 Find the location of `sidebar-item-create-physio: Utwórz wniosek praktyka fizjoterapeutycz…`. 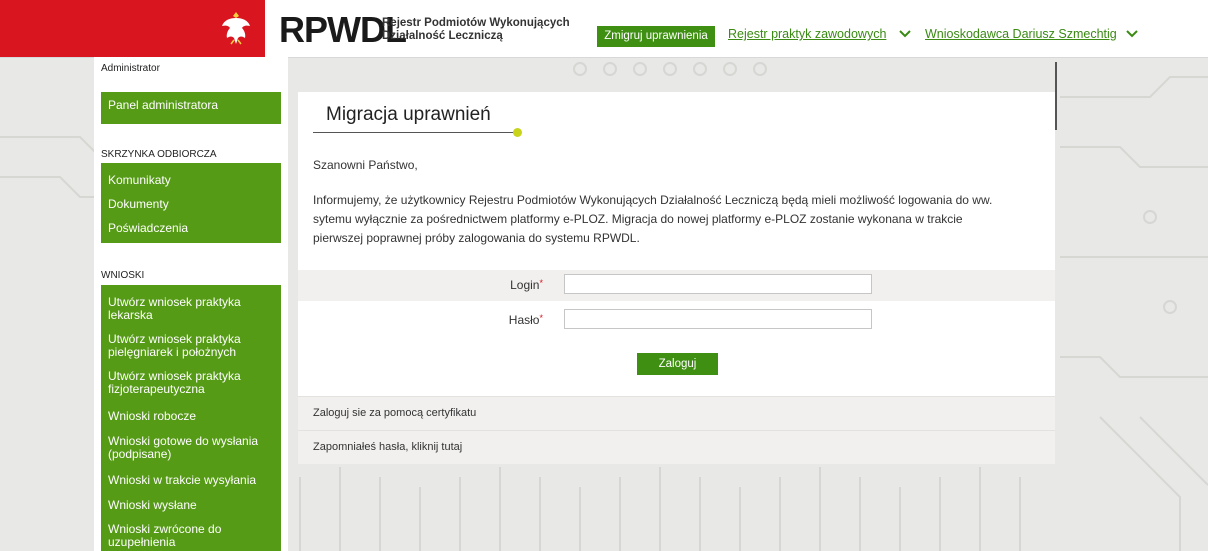

sidebar-item-create-physio: Utwórz wniosek praktyka fizjoterapeutycz… is located at coordinates (191, 383).